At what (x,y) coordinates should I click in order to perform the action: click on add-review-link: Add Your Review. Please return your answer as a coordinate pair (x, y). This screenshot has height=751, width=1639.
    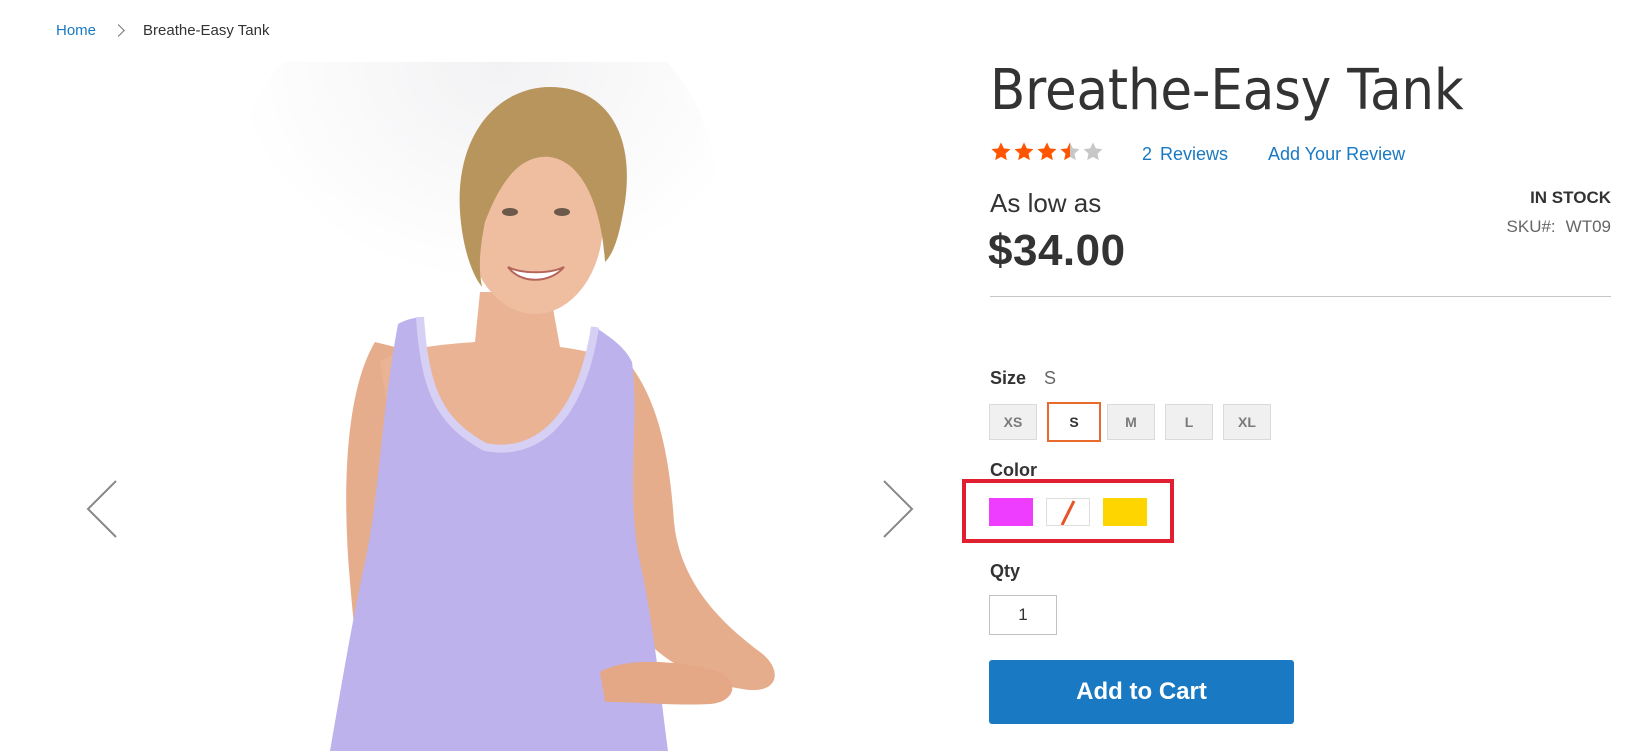
    Looking at the image, I should click on (1336, 154).